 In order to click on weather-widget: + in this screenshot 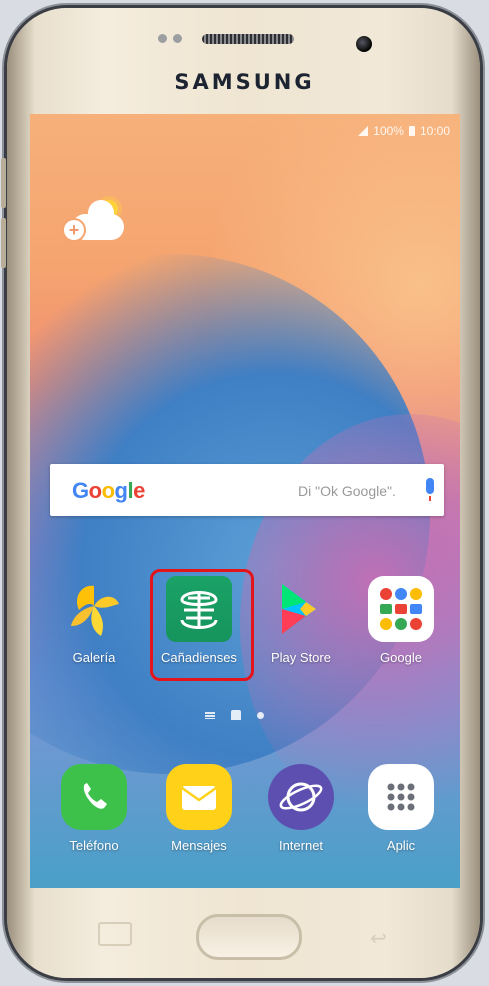, I will do `click(96, 221)`.